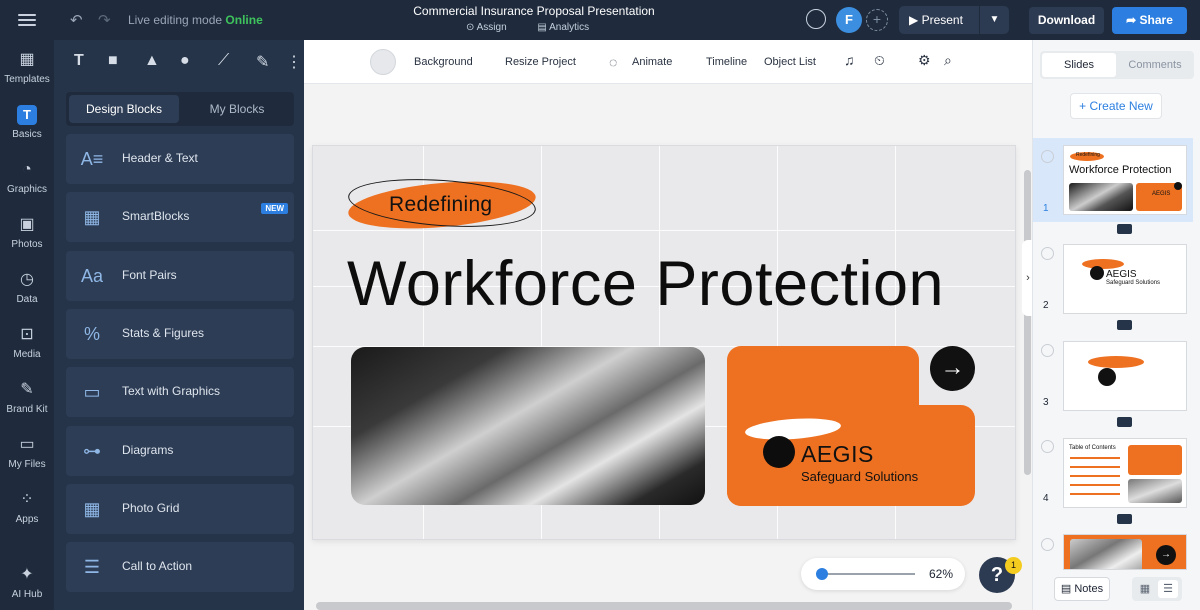  I want to click on rail-label: Basics, so click(27, 134).